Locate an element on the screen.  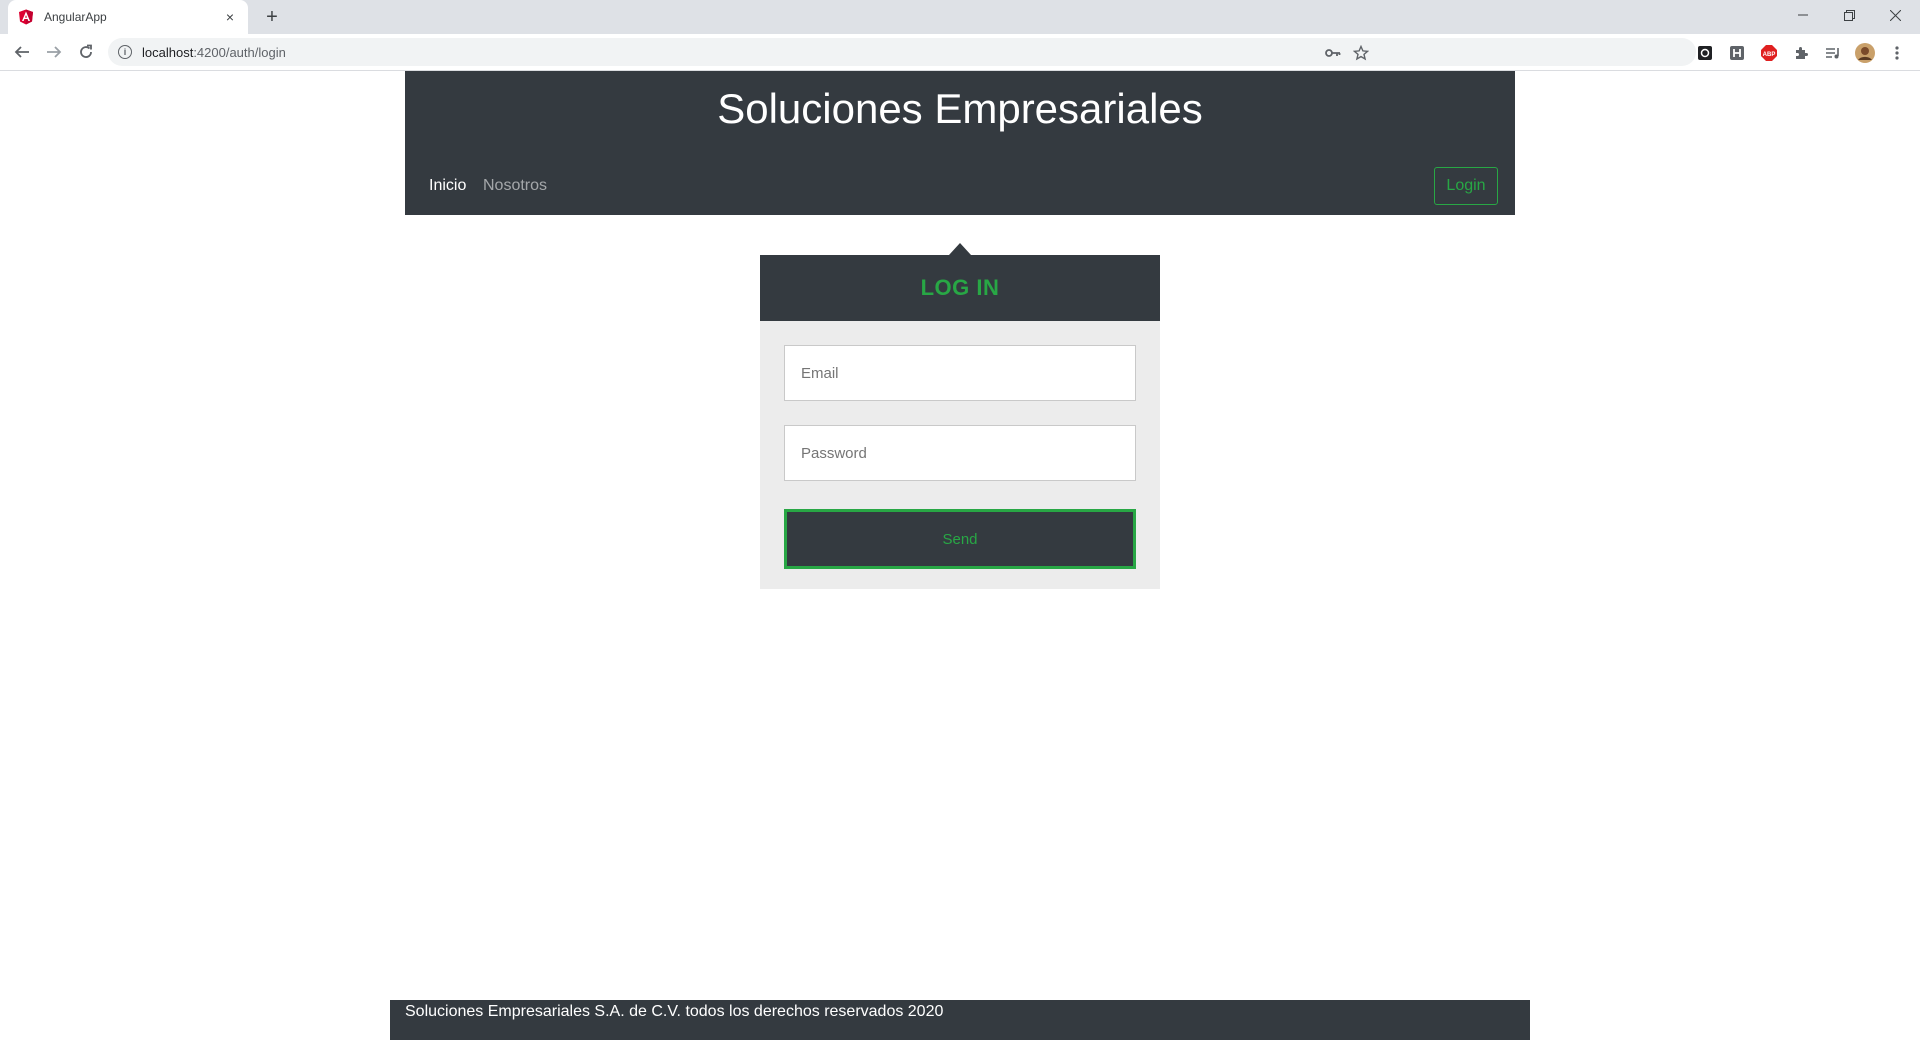
url-path: :4200/auth/login is located at coordinates (239, 52).